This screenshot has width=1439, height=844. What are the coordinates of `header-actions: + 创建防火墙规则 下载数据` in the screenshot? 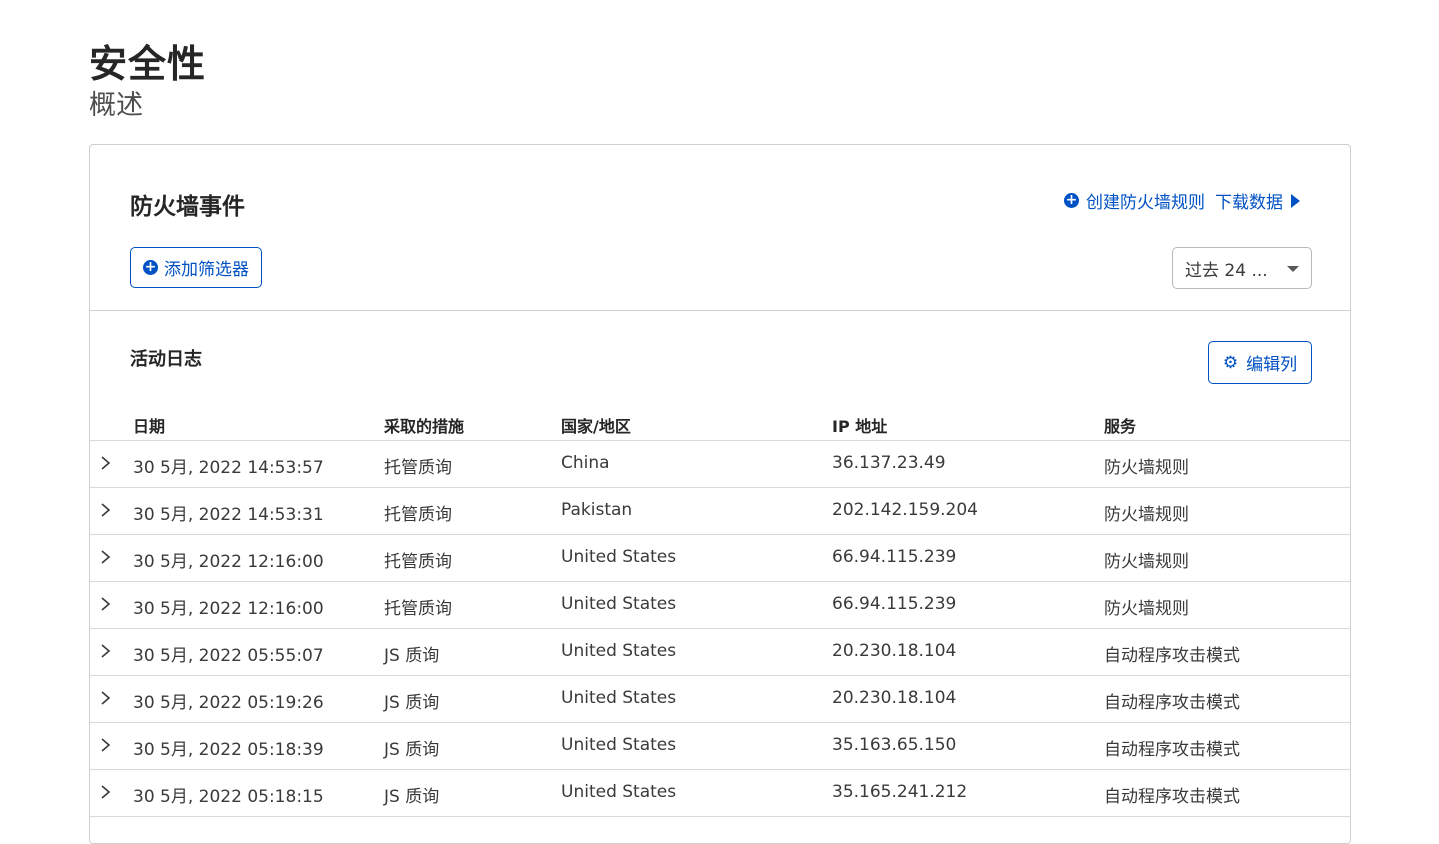 It's located at (1182, 200).